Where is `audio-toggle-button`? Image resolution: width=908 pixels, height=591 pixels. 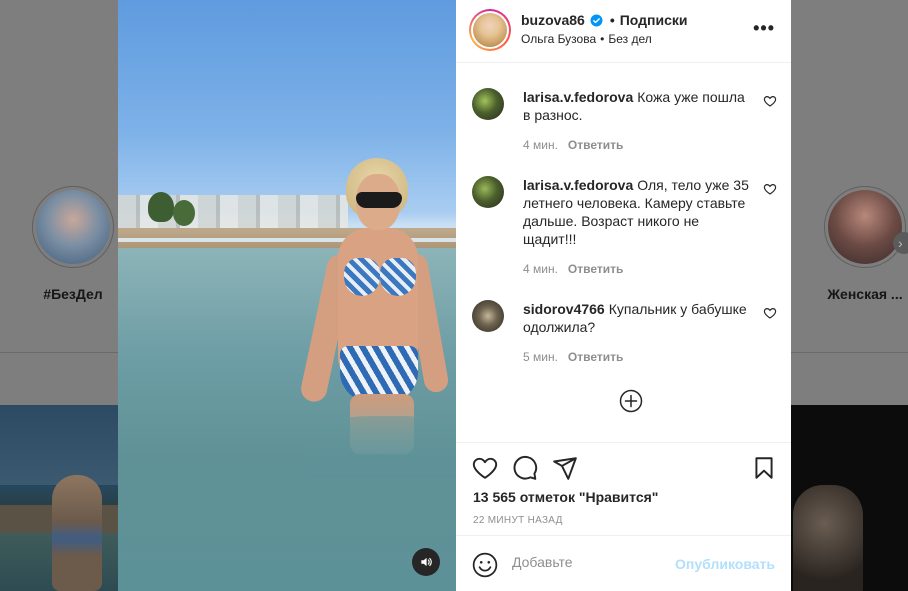
audio-toggle-button is located at coordinates (426, 562).